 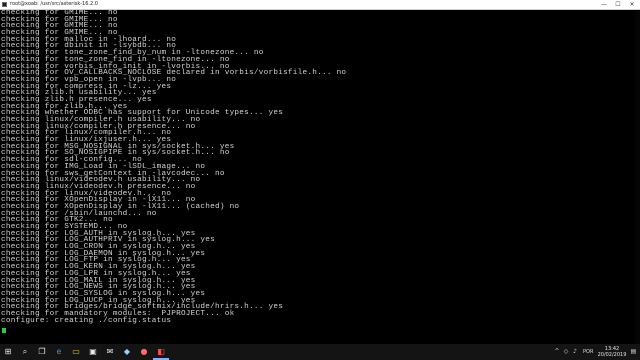 What do you see at coordinates (144, 352) in the screenshot?
I see `pinned-app-icon: ●` at bounding box center [144, 352].